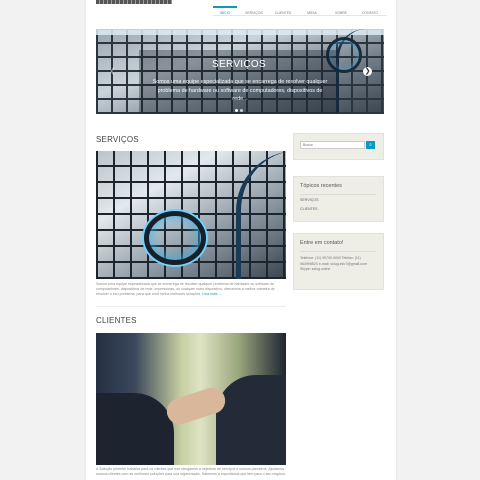 Image resolution: width=480 pixels, height=480 pixels. I want to click on slider-title: SERVIÇOS, so click(239, 64).